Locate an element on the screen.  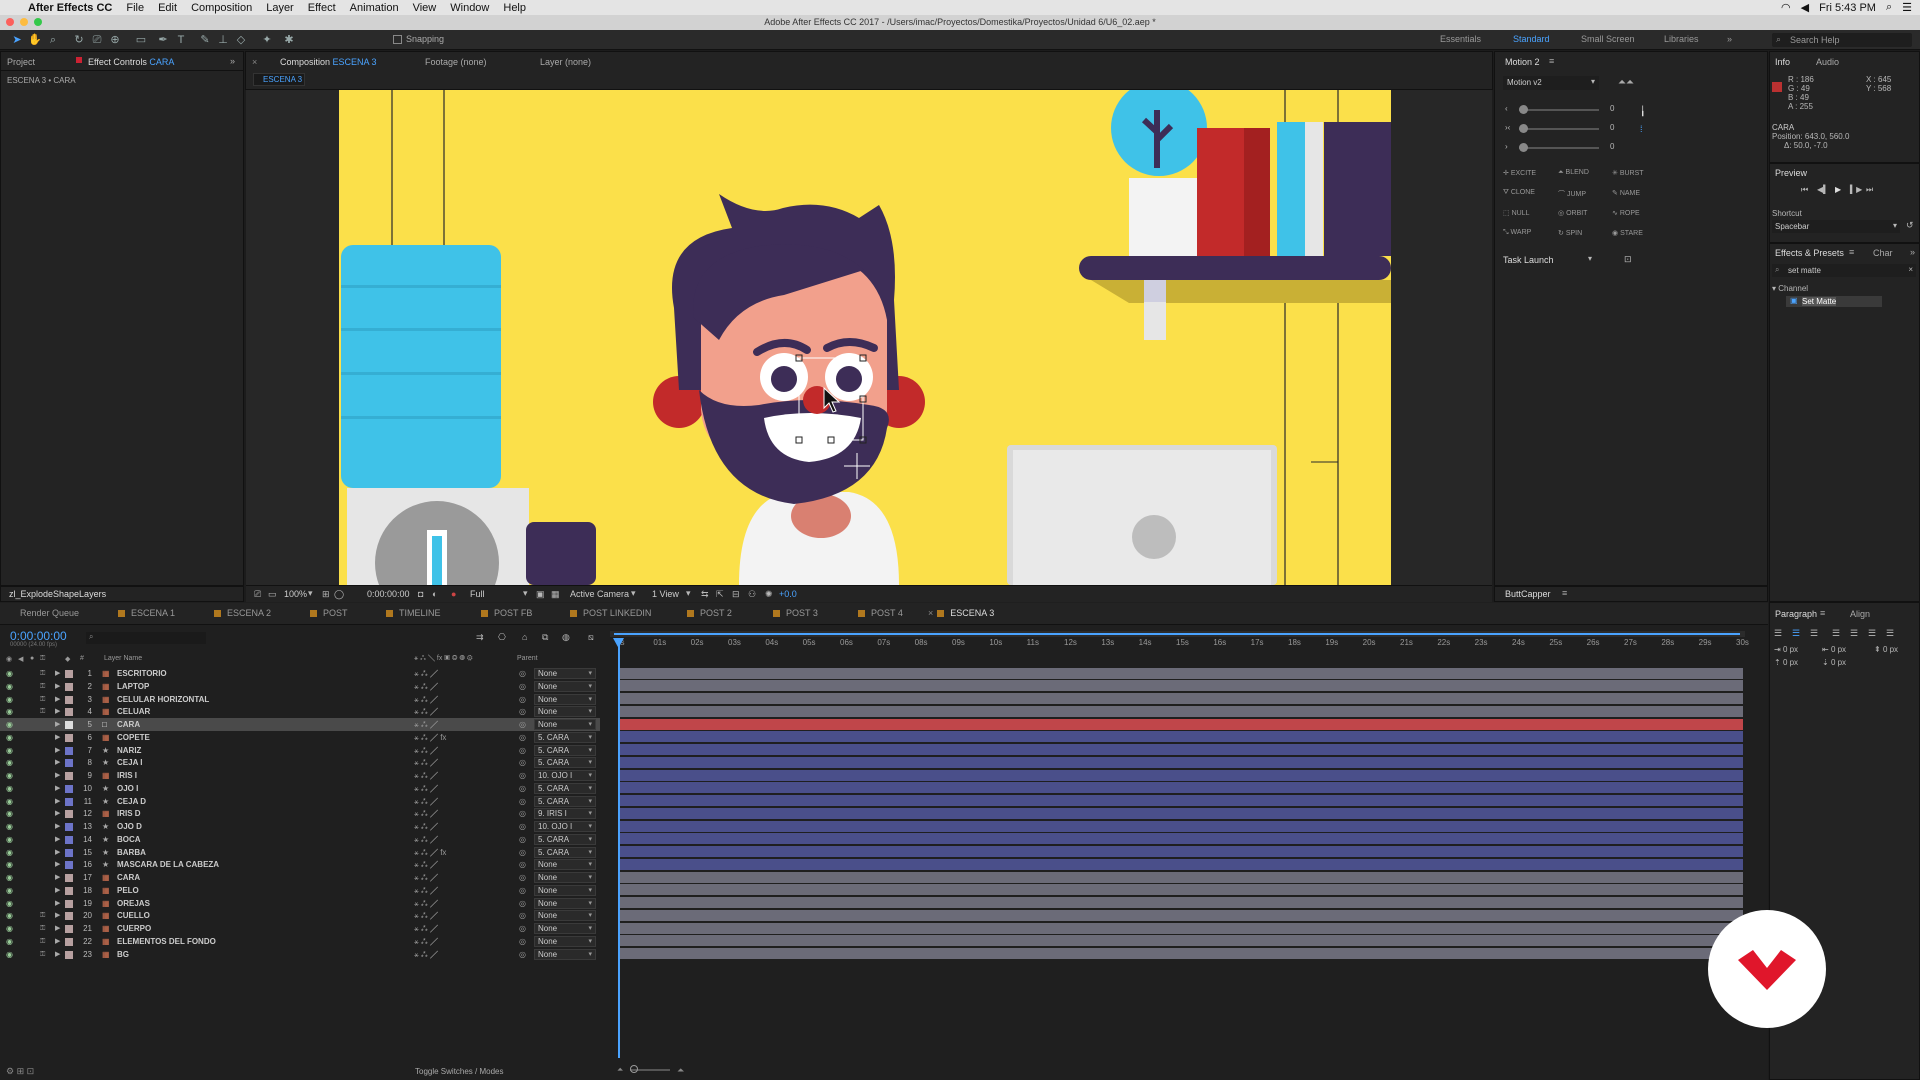
layer-name: BOCA is located at coordinates (129, 839).